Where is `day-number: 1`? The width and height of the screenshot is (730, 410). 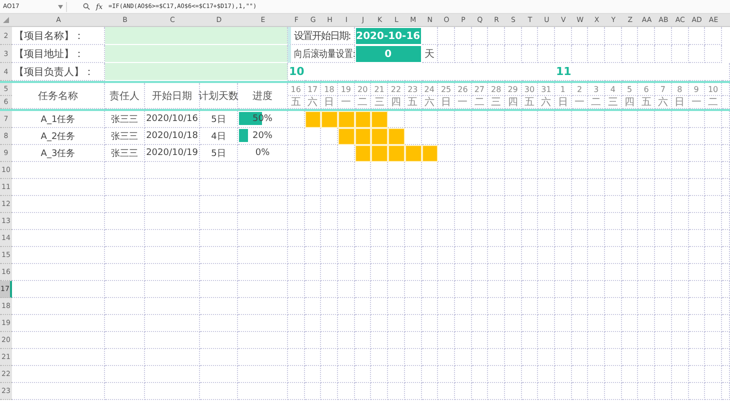
day-number: 1 is located at coordinates (563, 89).